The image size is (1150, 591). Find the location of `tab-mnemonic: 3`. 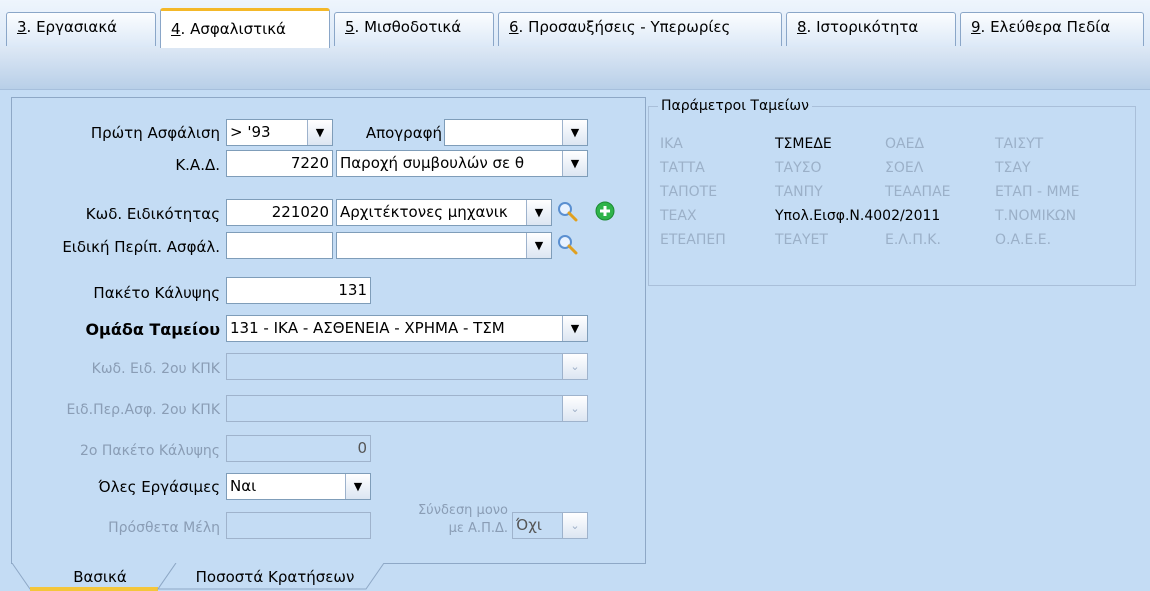

tab-mnemonic: 3 is located at coordinates (22, 27).